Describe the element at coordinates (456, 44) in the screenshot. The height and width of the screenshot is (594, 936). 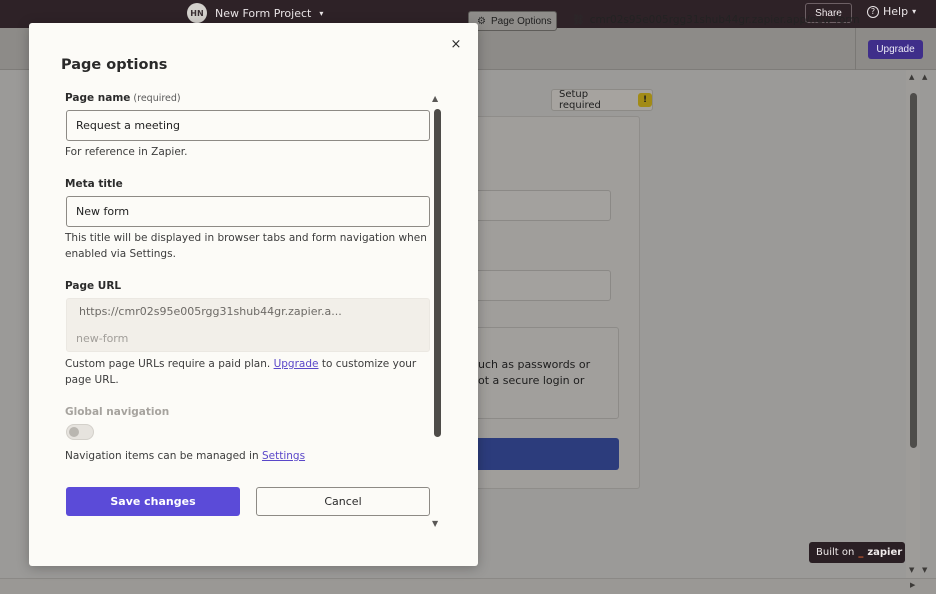
I see `close-icon: ×` at that location.